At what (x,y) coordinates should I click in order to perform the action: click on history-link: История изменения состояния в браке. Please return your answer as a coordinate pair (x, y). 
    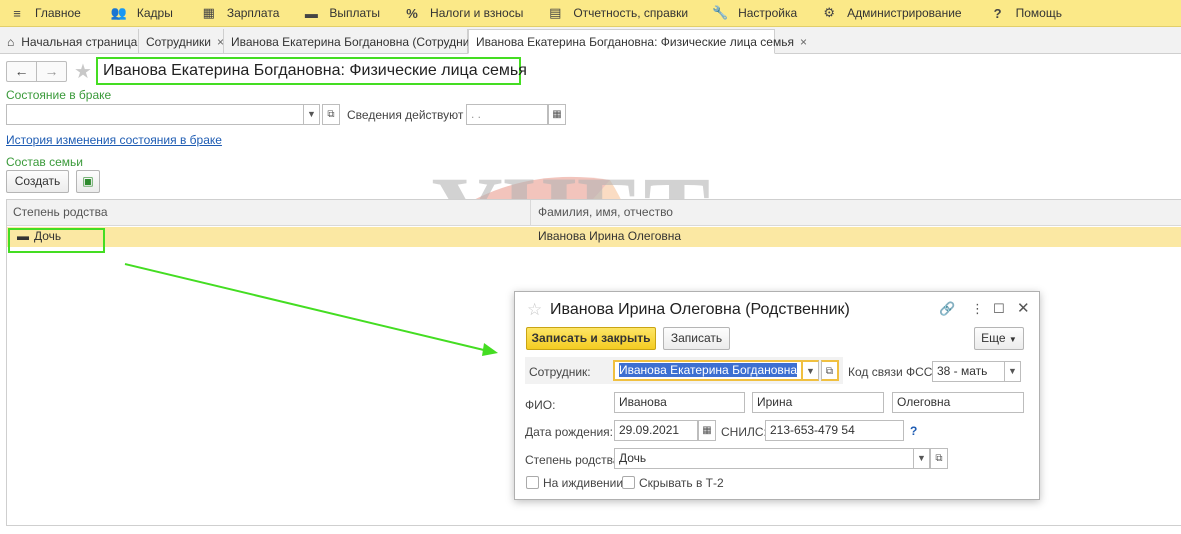
    Looking at the image, I should click on (114, 140).